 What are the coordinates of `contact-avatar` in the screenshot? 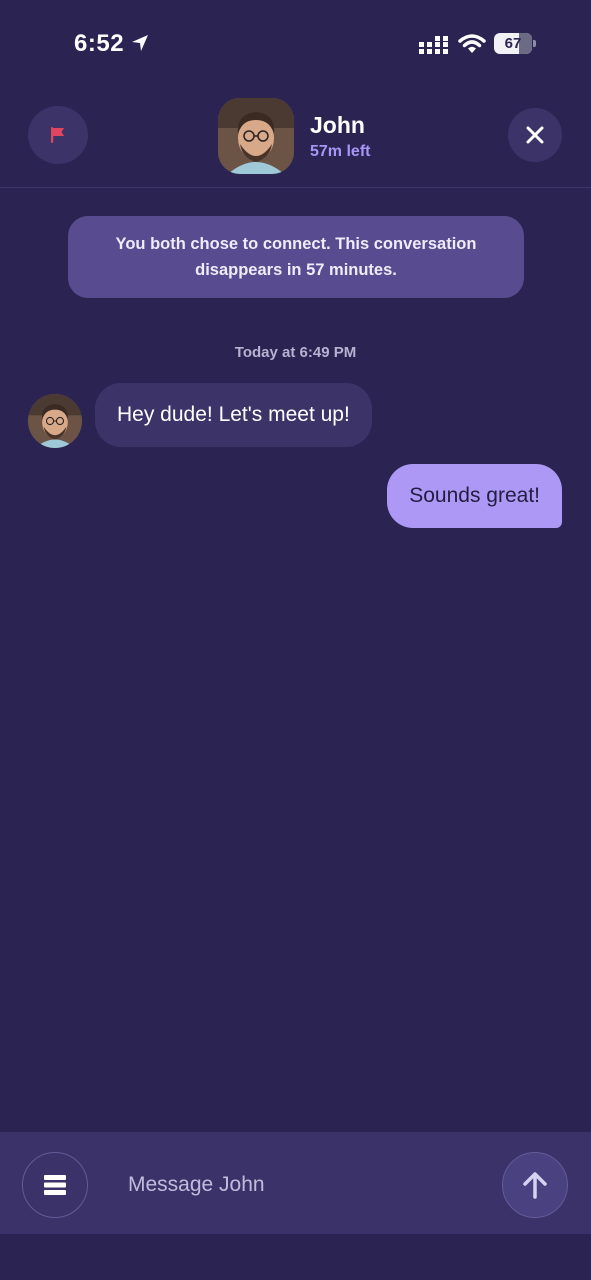 It's located at (256, 136).